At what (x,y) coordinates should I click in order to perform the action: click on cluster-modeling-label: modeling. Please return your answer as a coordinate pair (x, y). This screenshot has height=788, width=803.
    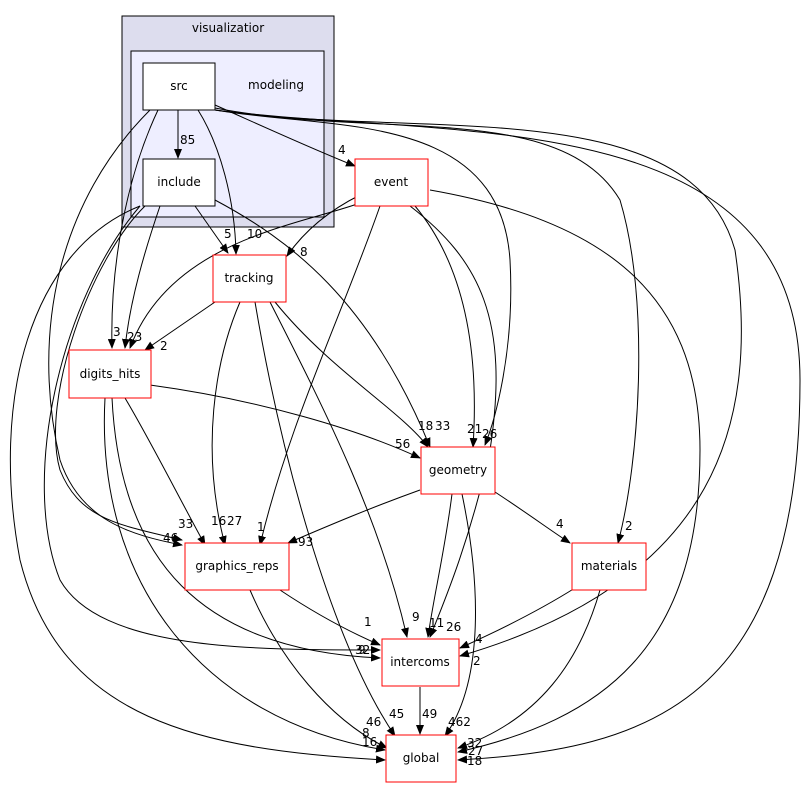
    Looking at the image, I should click on (276, 85).